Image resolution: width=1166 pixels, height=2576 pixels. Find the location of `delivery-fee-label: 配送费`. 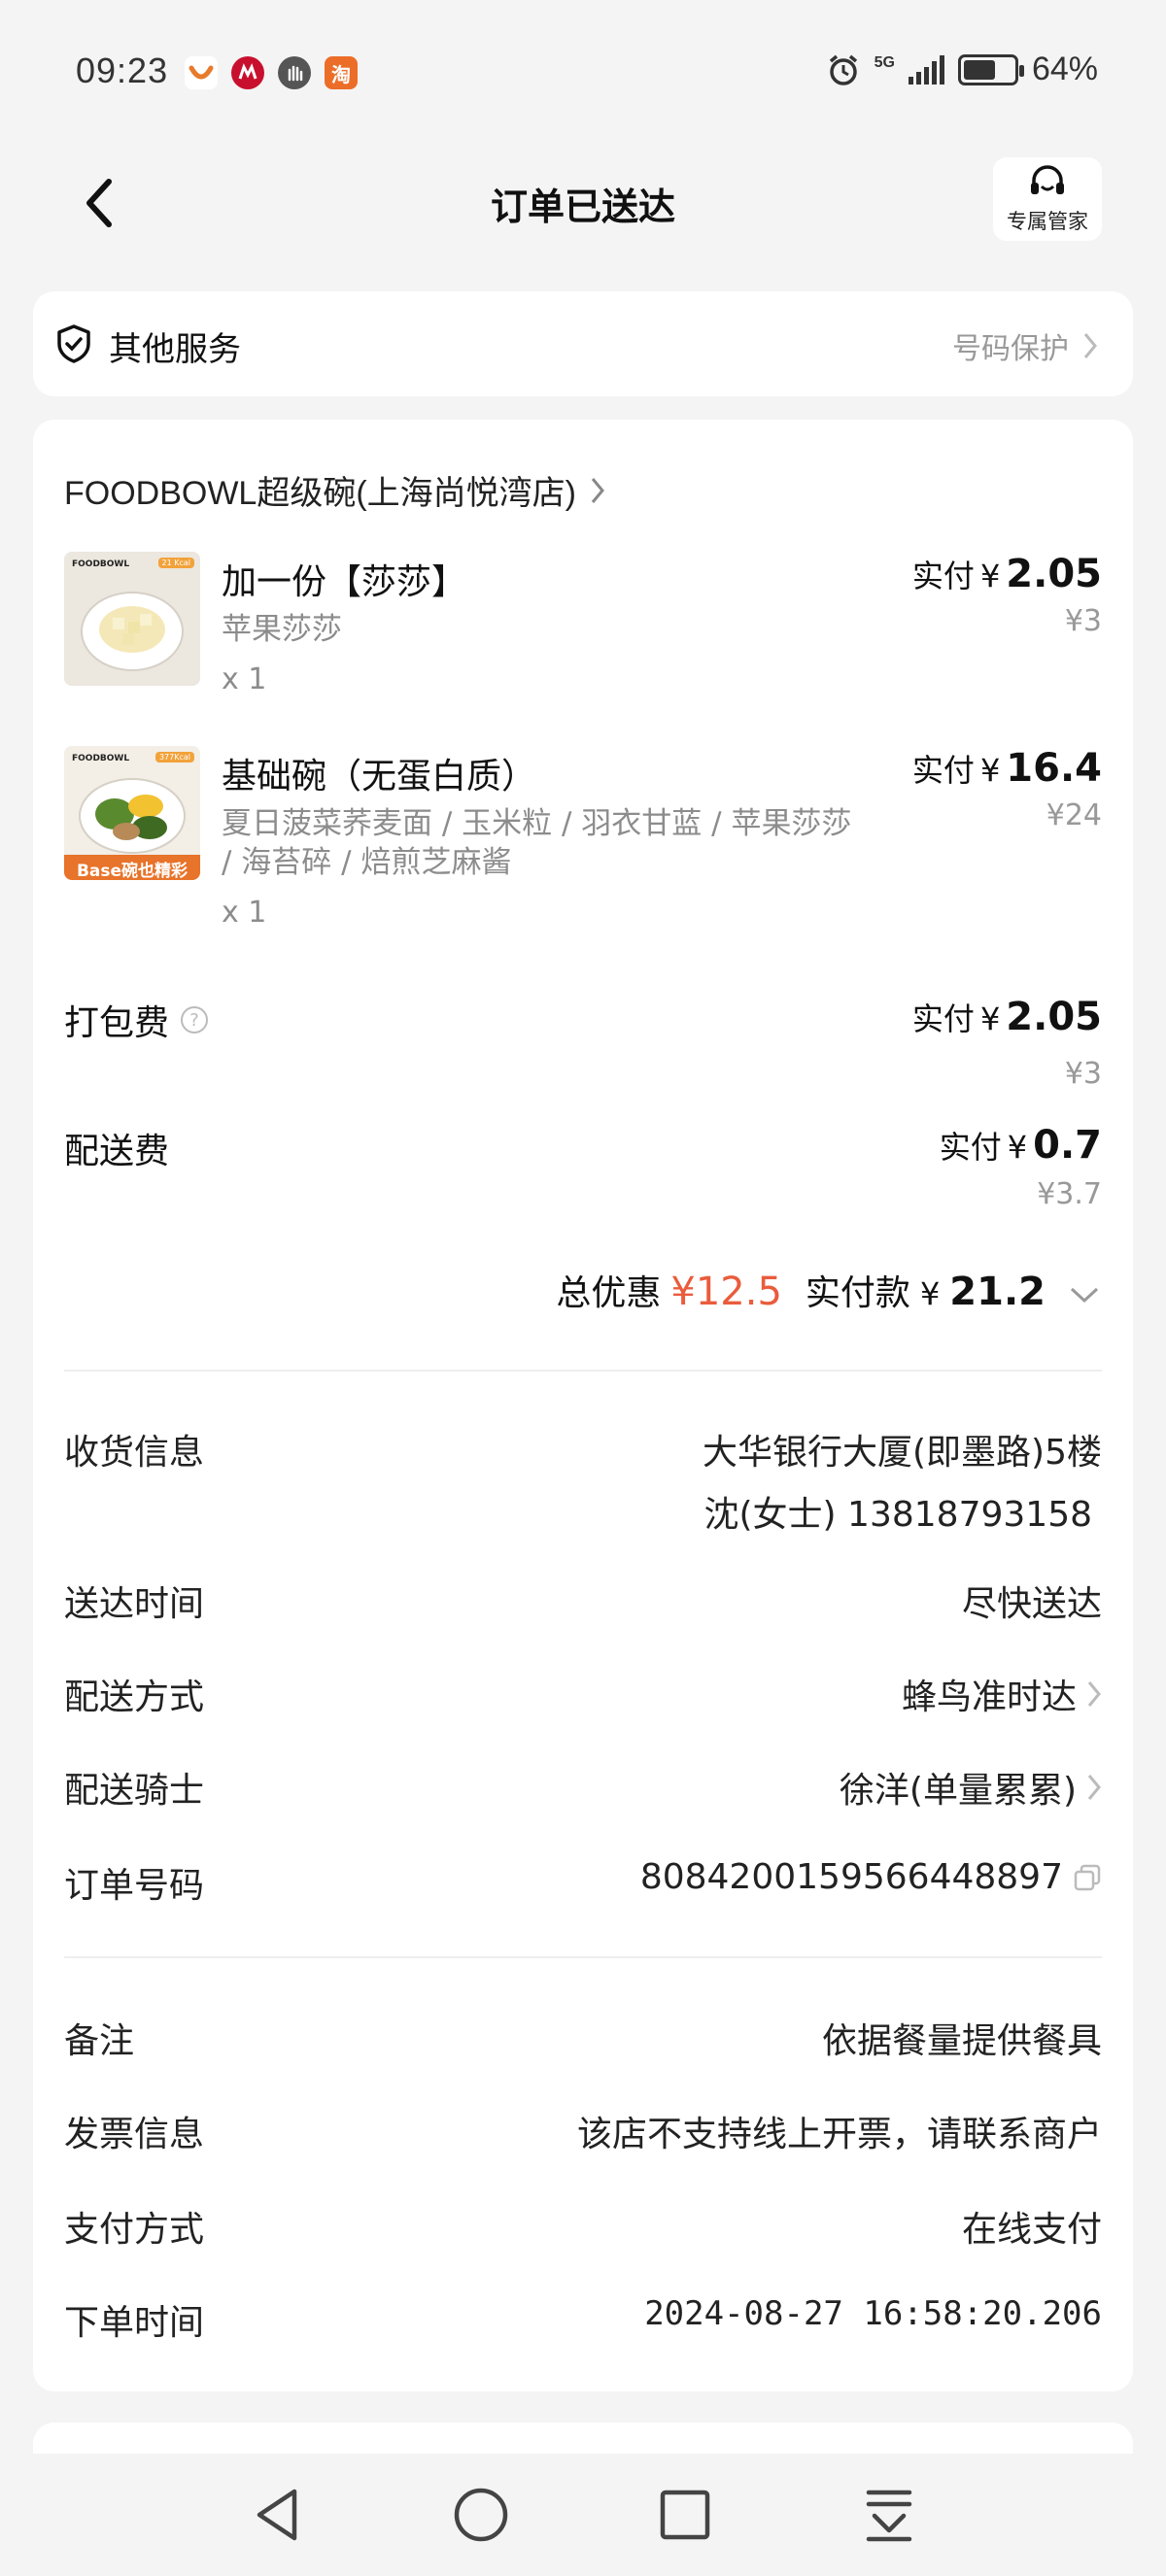

delivery-fee-label: 配送费 is located at coordinates (117, 1151).